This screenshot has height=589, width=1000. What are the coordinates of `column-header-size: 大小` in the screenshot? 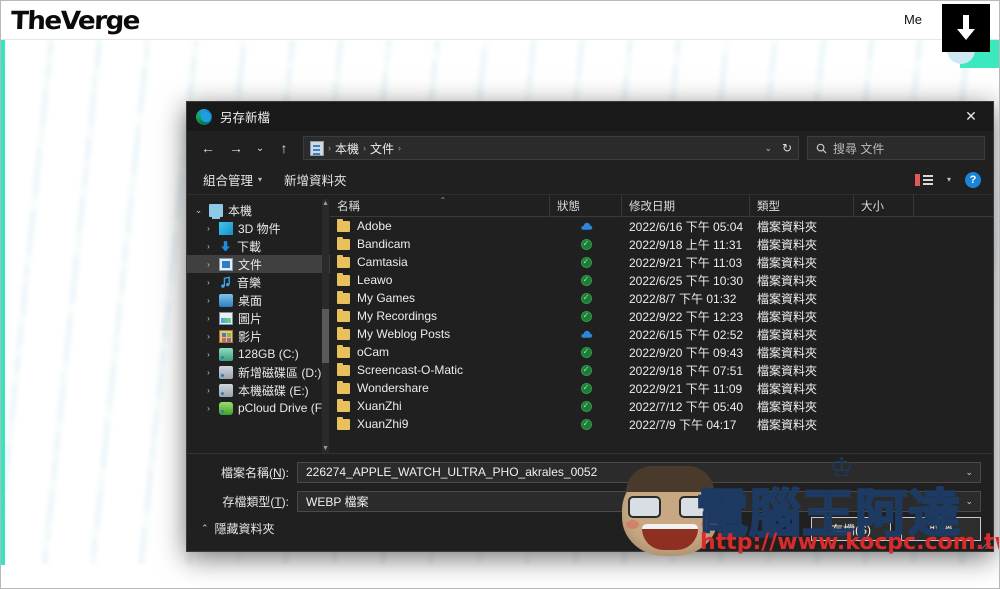 It's located at (884, 205).